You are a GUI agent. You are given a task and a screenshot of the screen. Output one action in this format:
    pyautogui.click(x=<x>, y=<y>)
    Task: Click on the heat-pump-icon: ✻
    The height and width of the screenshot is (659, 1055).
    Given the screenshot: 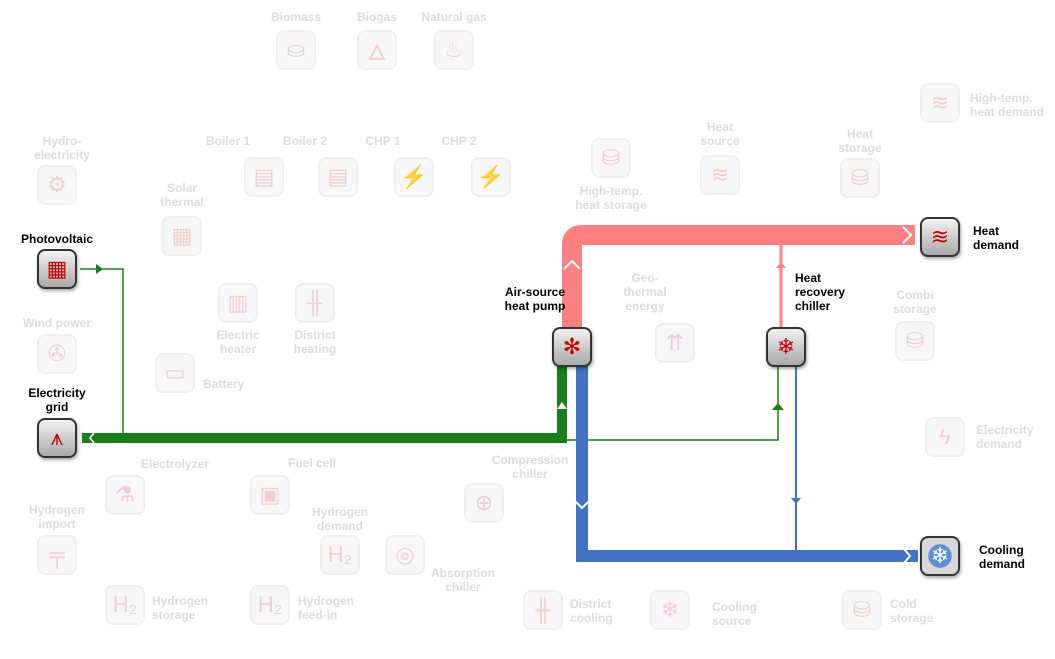 What is the action you would take?
    pyautogui.click(x=572, y=347)
    